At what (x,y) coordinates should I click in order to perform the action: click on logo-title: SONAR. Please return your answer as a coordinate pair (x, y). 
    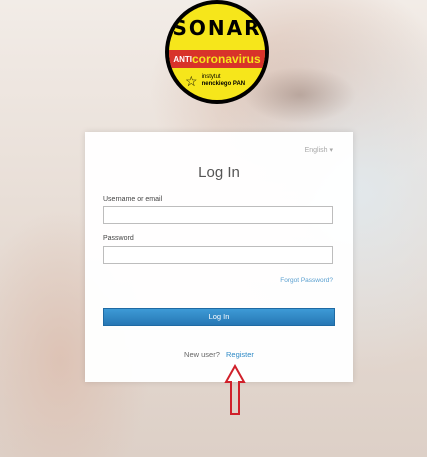
    Looking at the image, I should click on (217, 28).